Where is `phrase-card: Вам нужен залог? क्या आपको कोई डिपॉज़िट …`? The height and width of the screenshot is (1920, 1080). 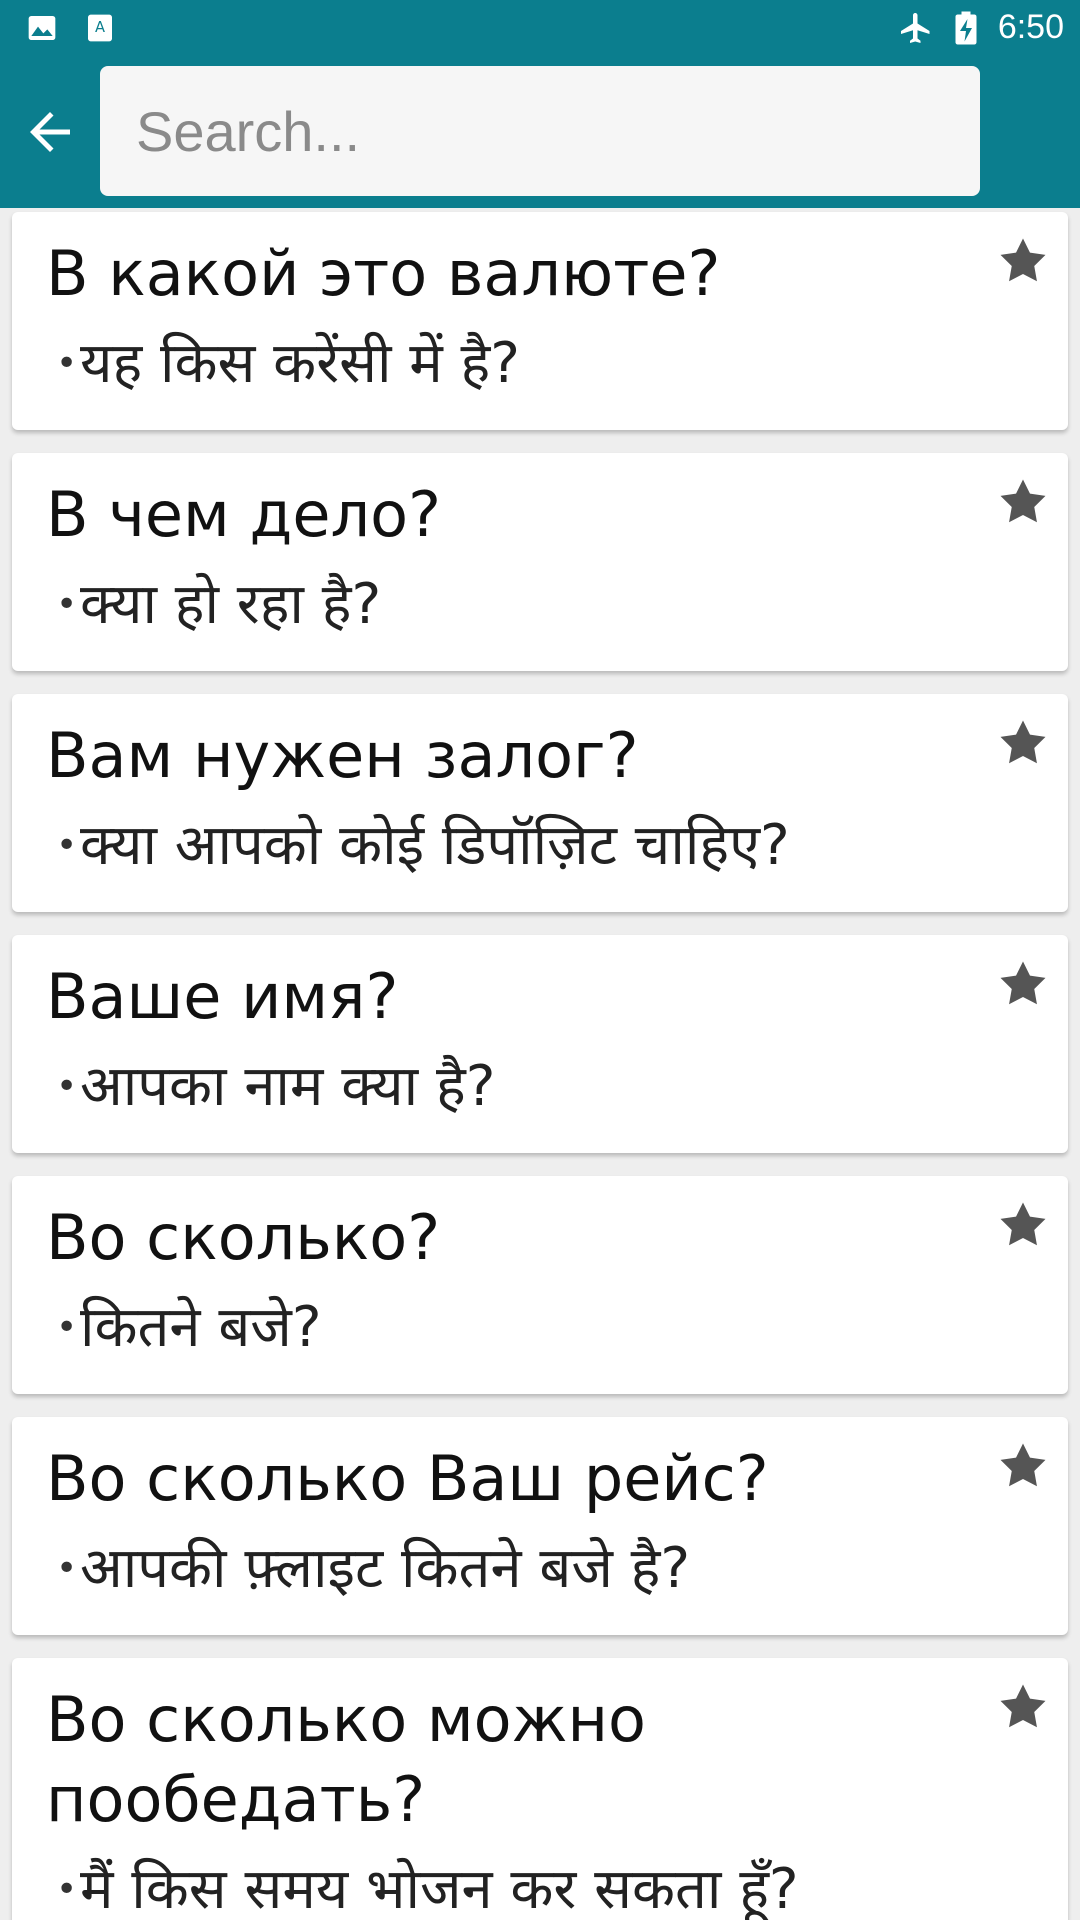
phrase-card: Вам нужен залог? क्या आपको कोई डिपॉज़िट … is located at coordinates (540, 803).